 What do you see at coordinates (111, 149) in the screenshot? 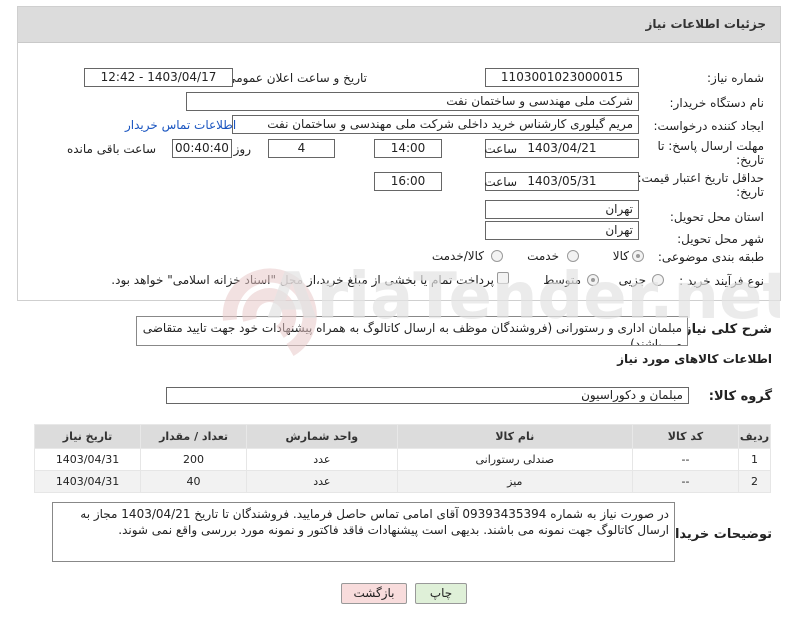
I see `remaining-label: ساعت باقی مانده` at bounding box center [111, 149].